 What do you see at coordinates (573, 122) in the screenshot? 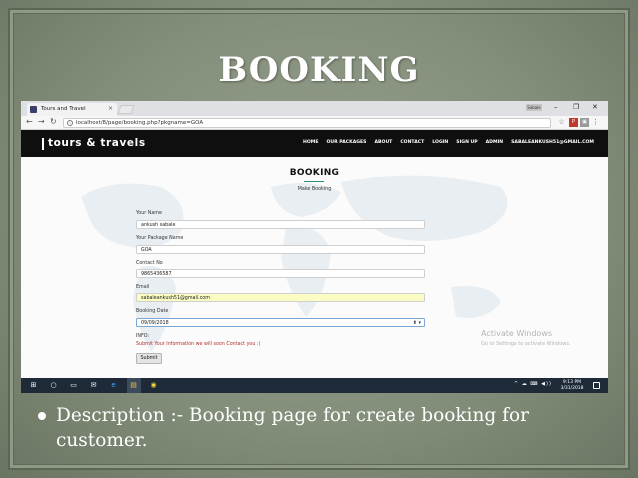
I see `pdf-extension-icon: P` at bounding box center [573, 122].